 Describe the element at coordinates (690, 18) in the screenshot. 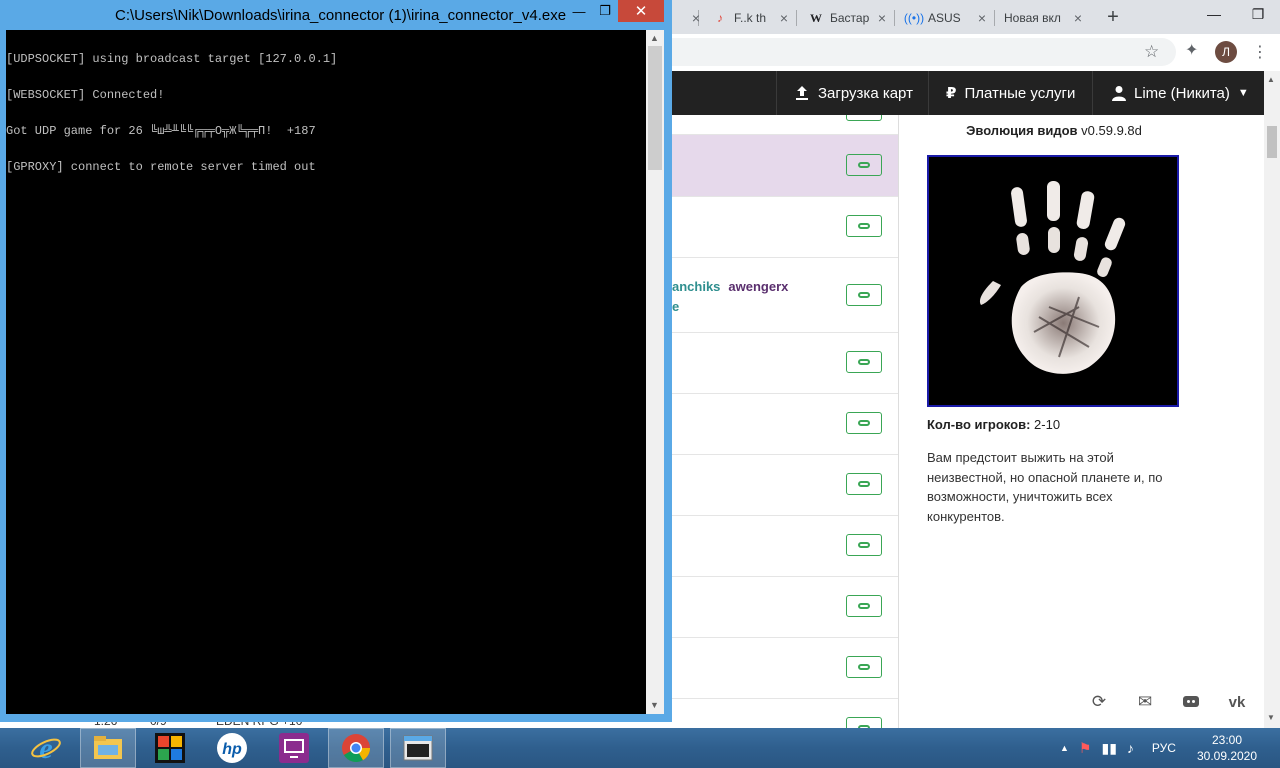

I see `tab-partial: ×` at that location.